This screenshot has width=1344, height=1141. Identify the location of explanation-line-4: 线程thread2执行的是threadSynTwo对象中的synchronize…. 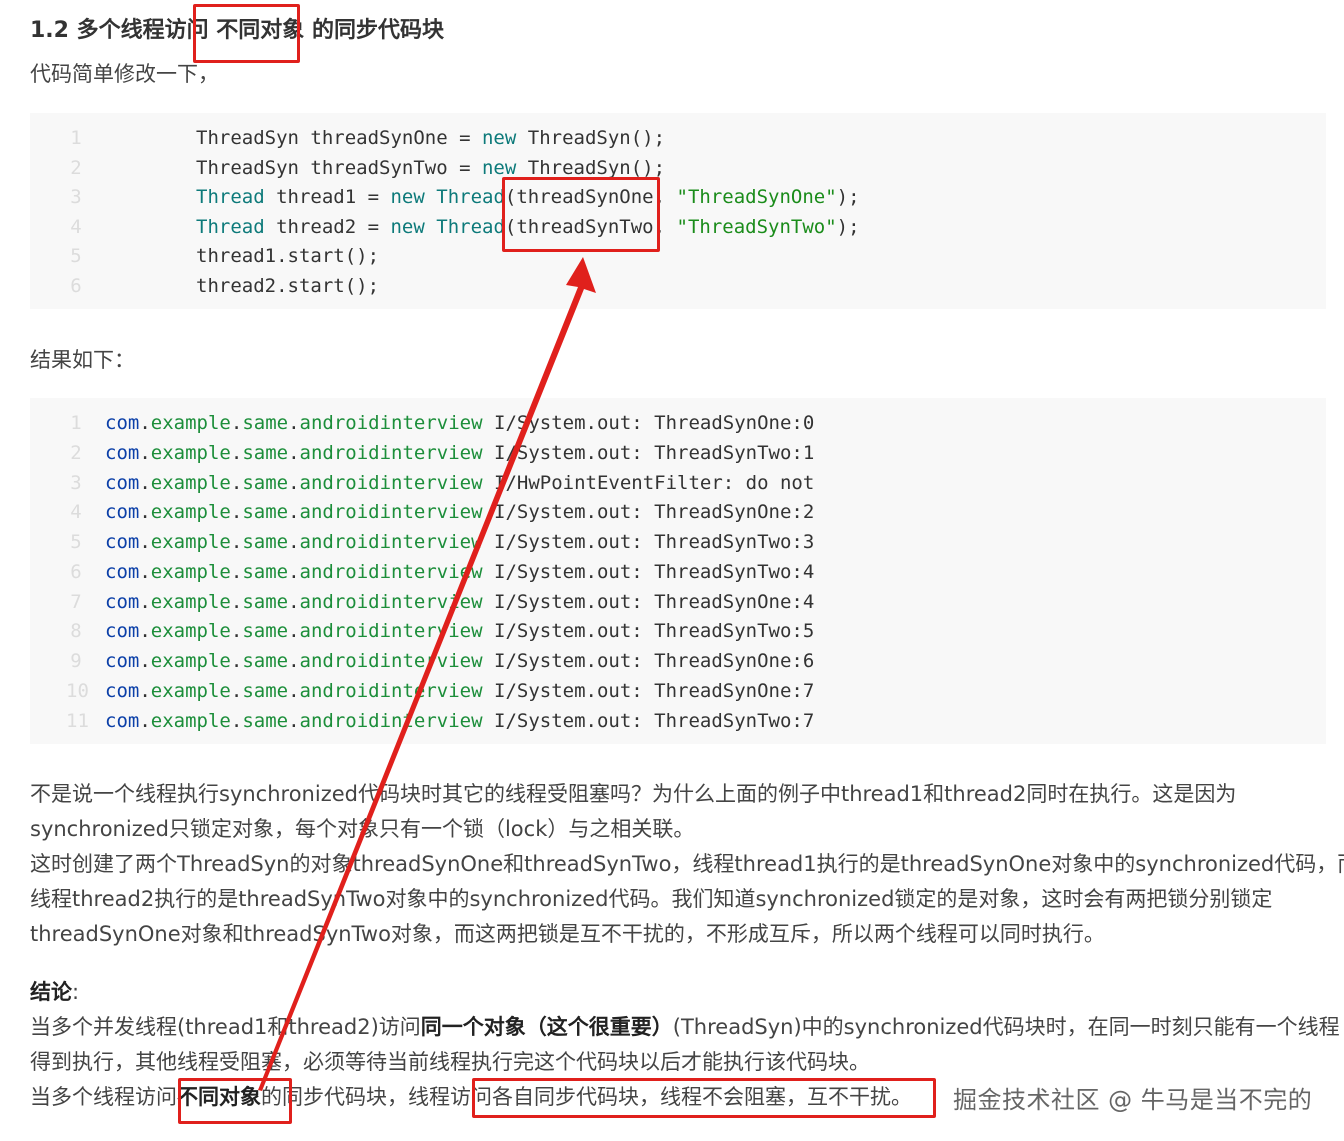
(651, 899).